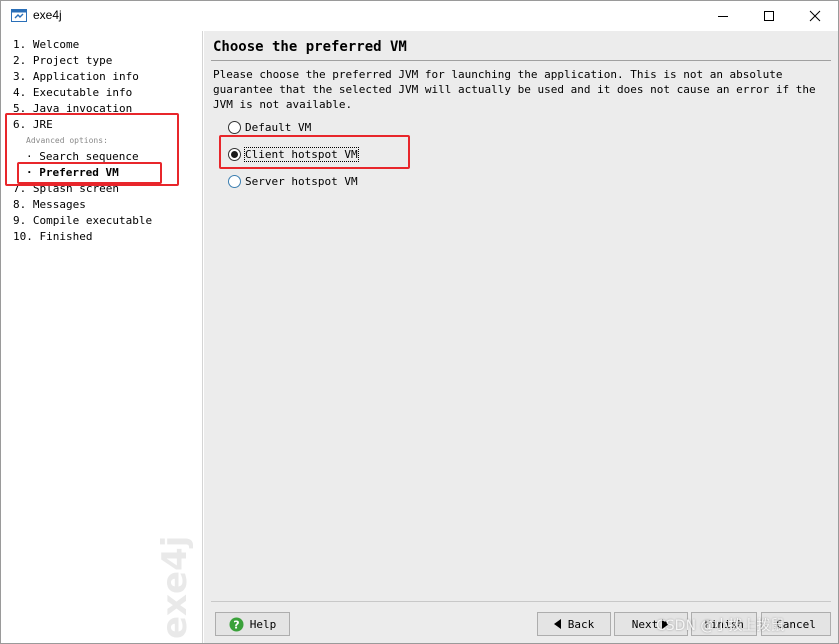 The image size is (839, 644). I want to click on step-label: Project type, so click(72, 60).